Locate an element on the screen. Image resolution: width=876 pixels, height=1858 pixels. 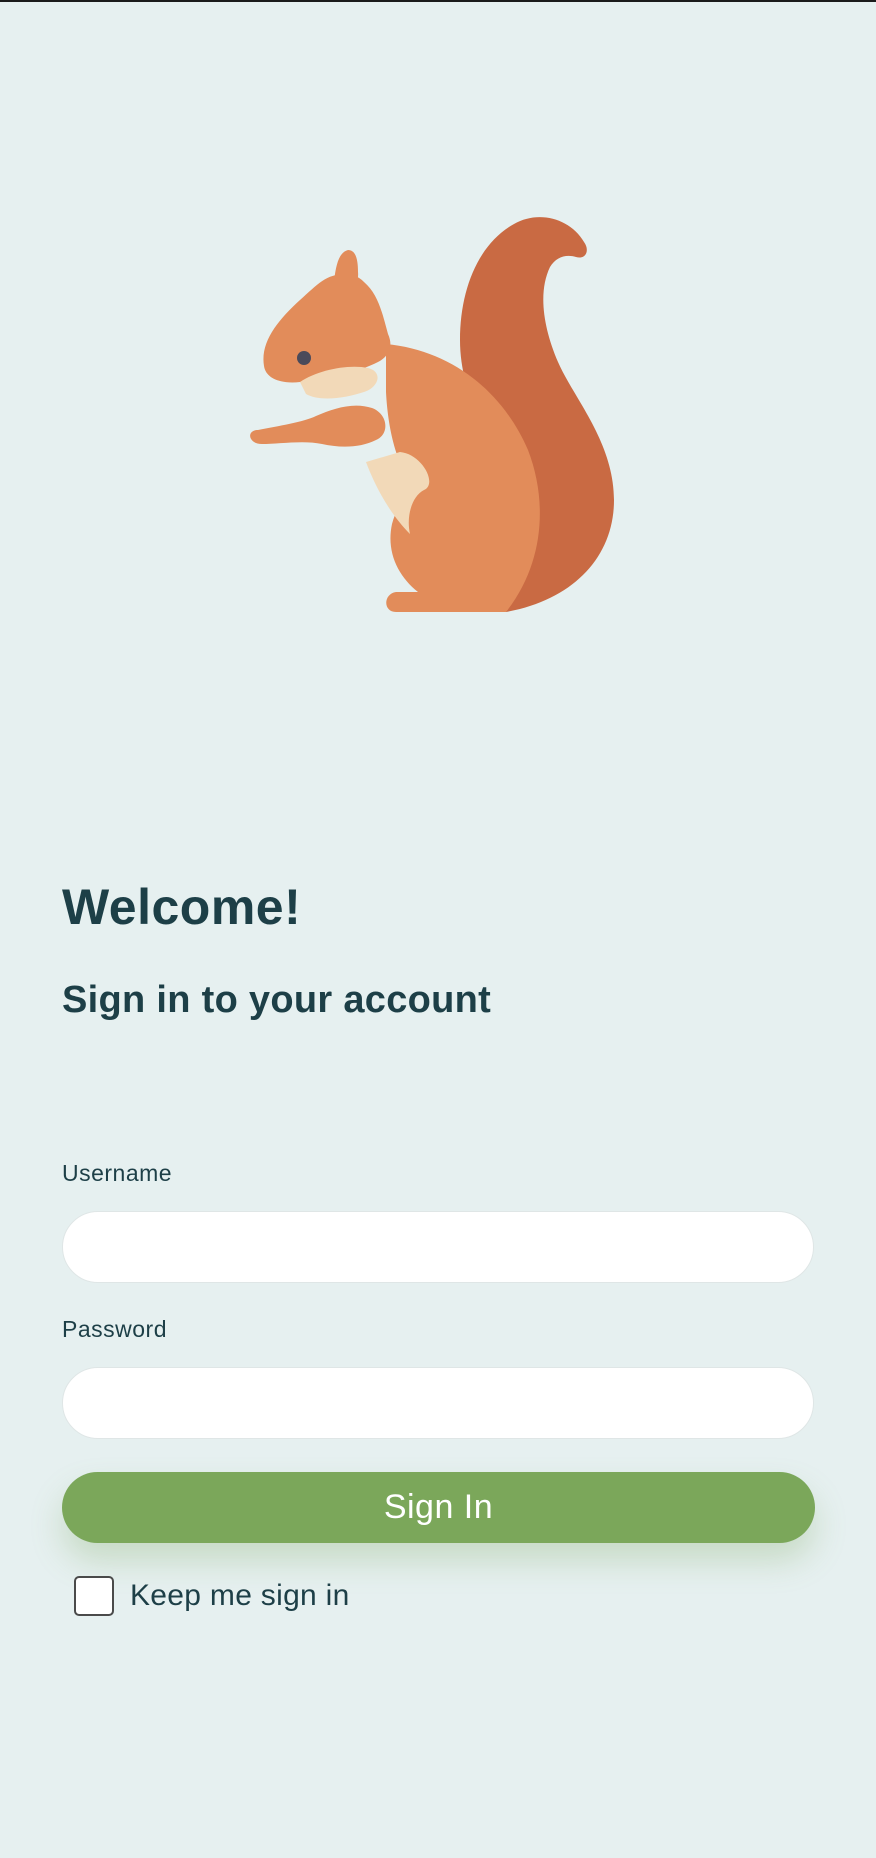
keep-signed-in-label: Keep me sign in is located at coordinates (240, 1596).